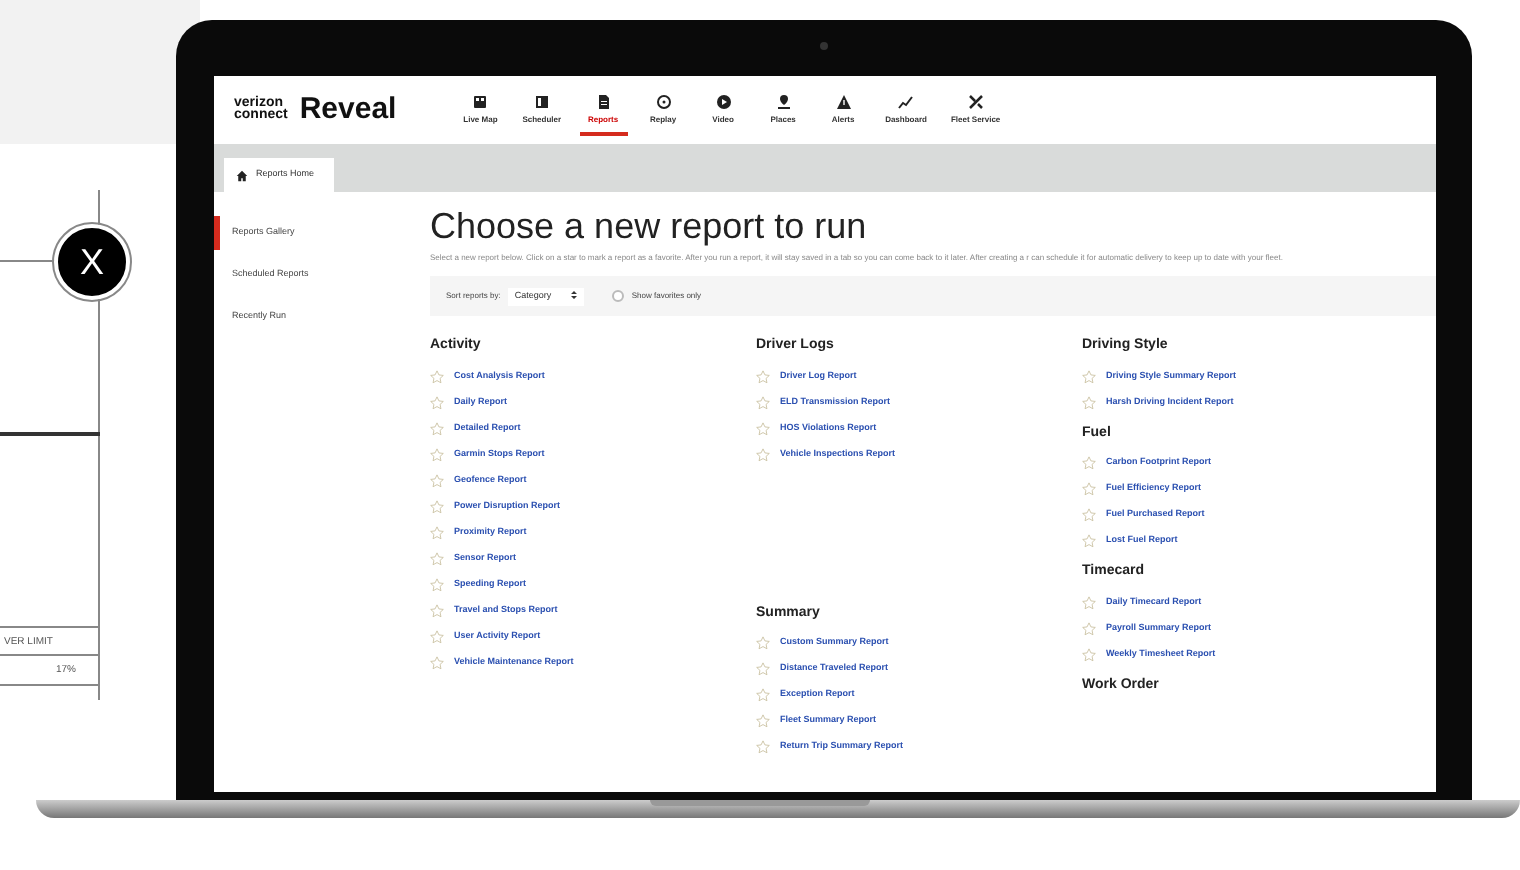 This screenshot has width=1520, height=870. What do you see at coordinates (573, 295) in the screenshot?
I see `caret-icon` at bounding box center [573, 295].